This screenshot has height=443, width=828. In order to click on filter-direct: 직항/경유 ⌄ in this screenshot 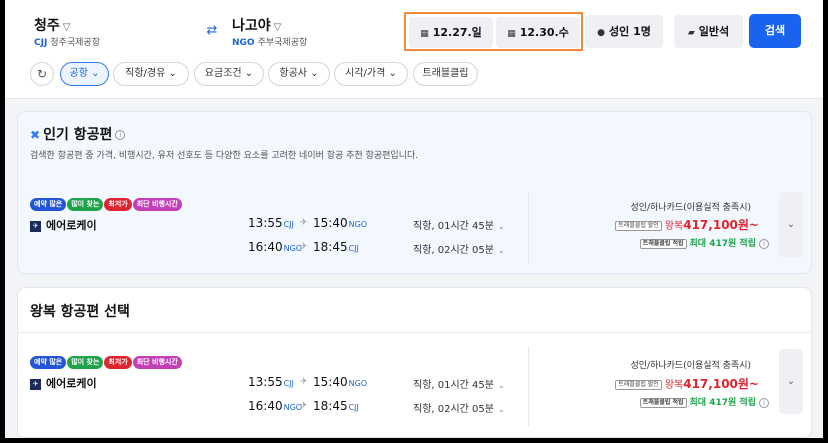, I will do `click(151, 74)`.